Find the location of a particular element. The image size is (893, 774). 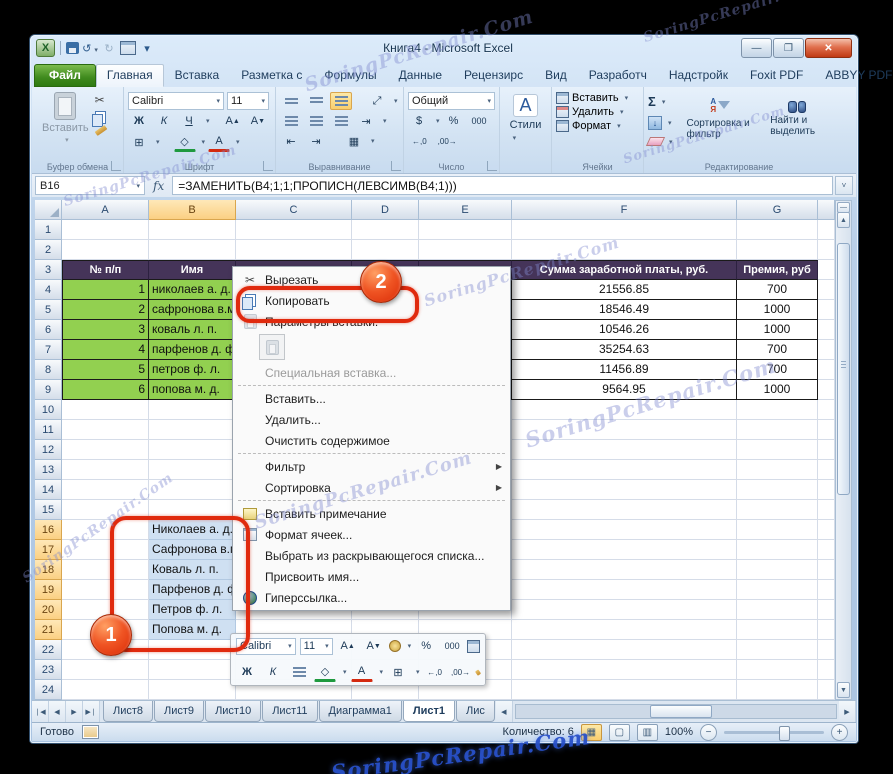

cell-F21 is located at coordinates (624, 630).